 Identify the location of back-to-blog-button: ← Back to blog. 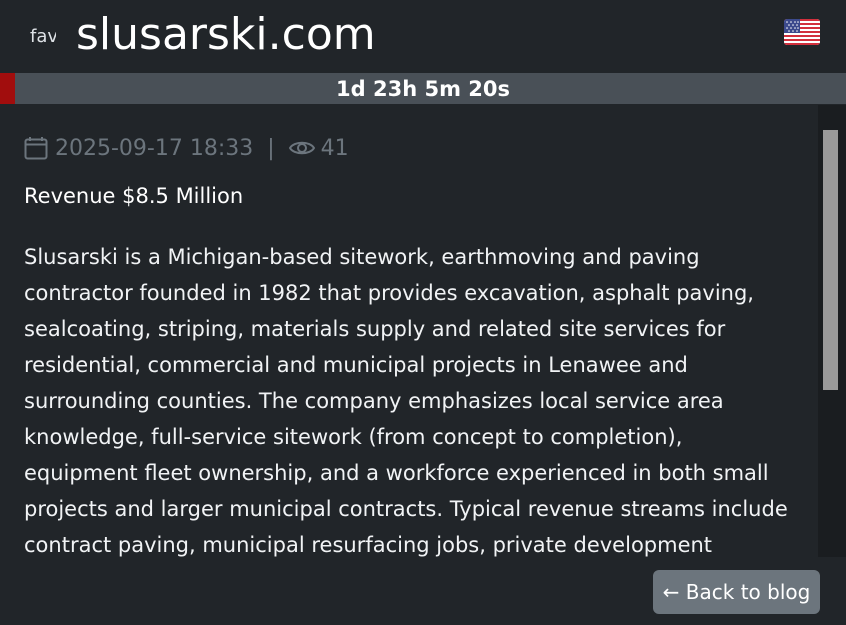
(736, 592).